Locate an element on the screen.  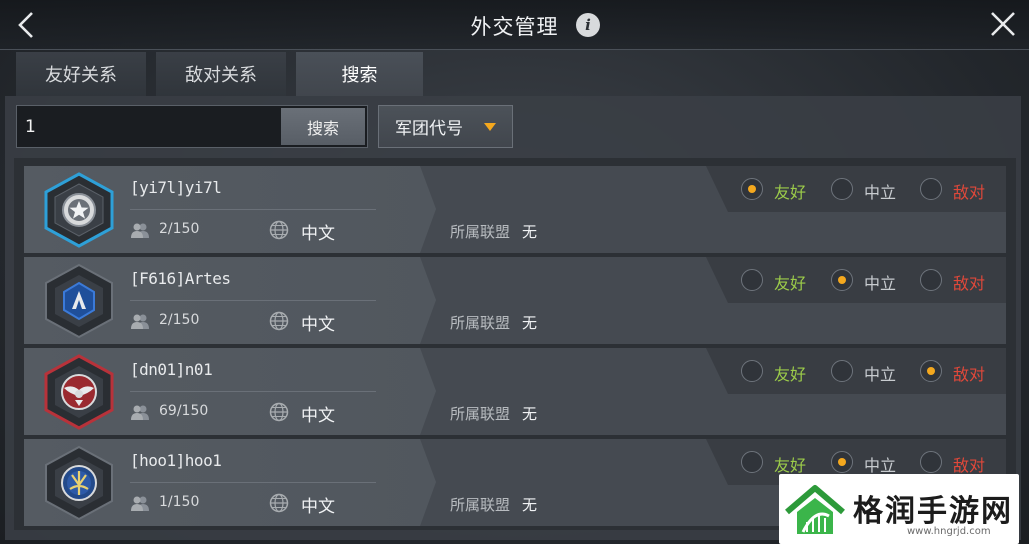
close-icon is located at coordinates (1003, 24).